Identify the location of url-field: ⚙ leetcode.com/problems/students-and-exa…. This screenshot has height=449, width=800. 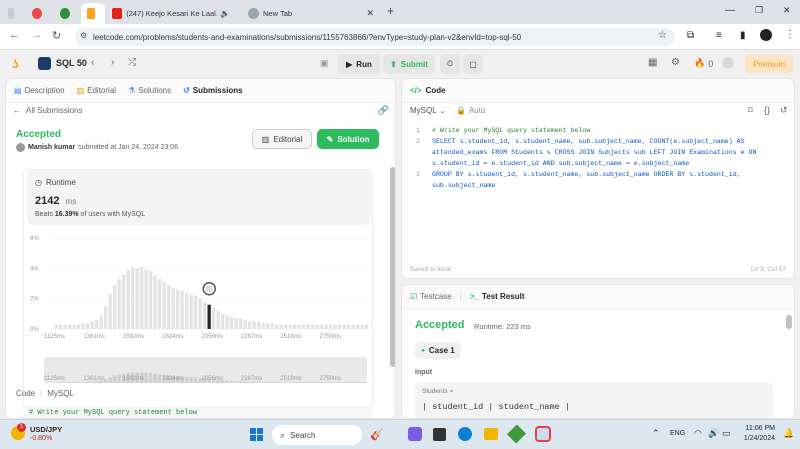
(375, 37).